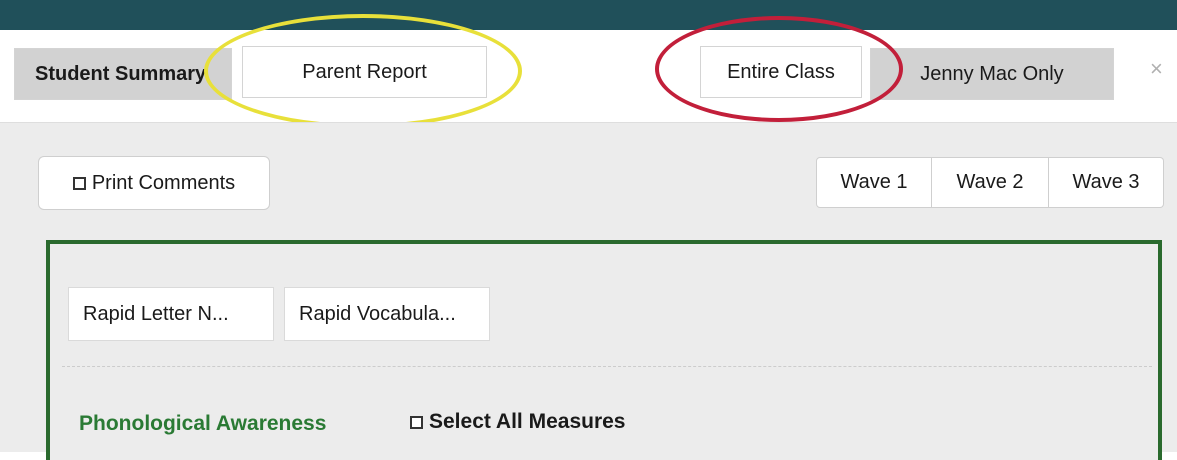  I want to click on wave-2-button: Wave 2, so click(990, 182).